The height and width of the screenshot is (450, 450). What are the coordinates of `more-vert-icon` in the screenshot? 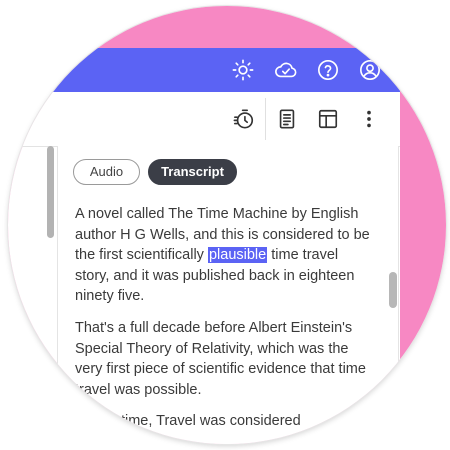 It's located at (369, 119).